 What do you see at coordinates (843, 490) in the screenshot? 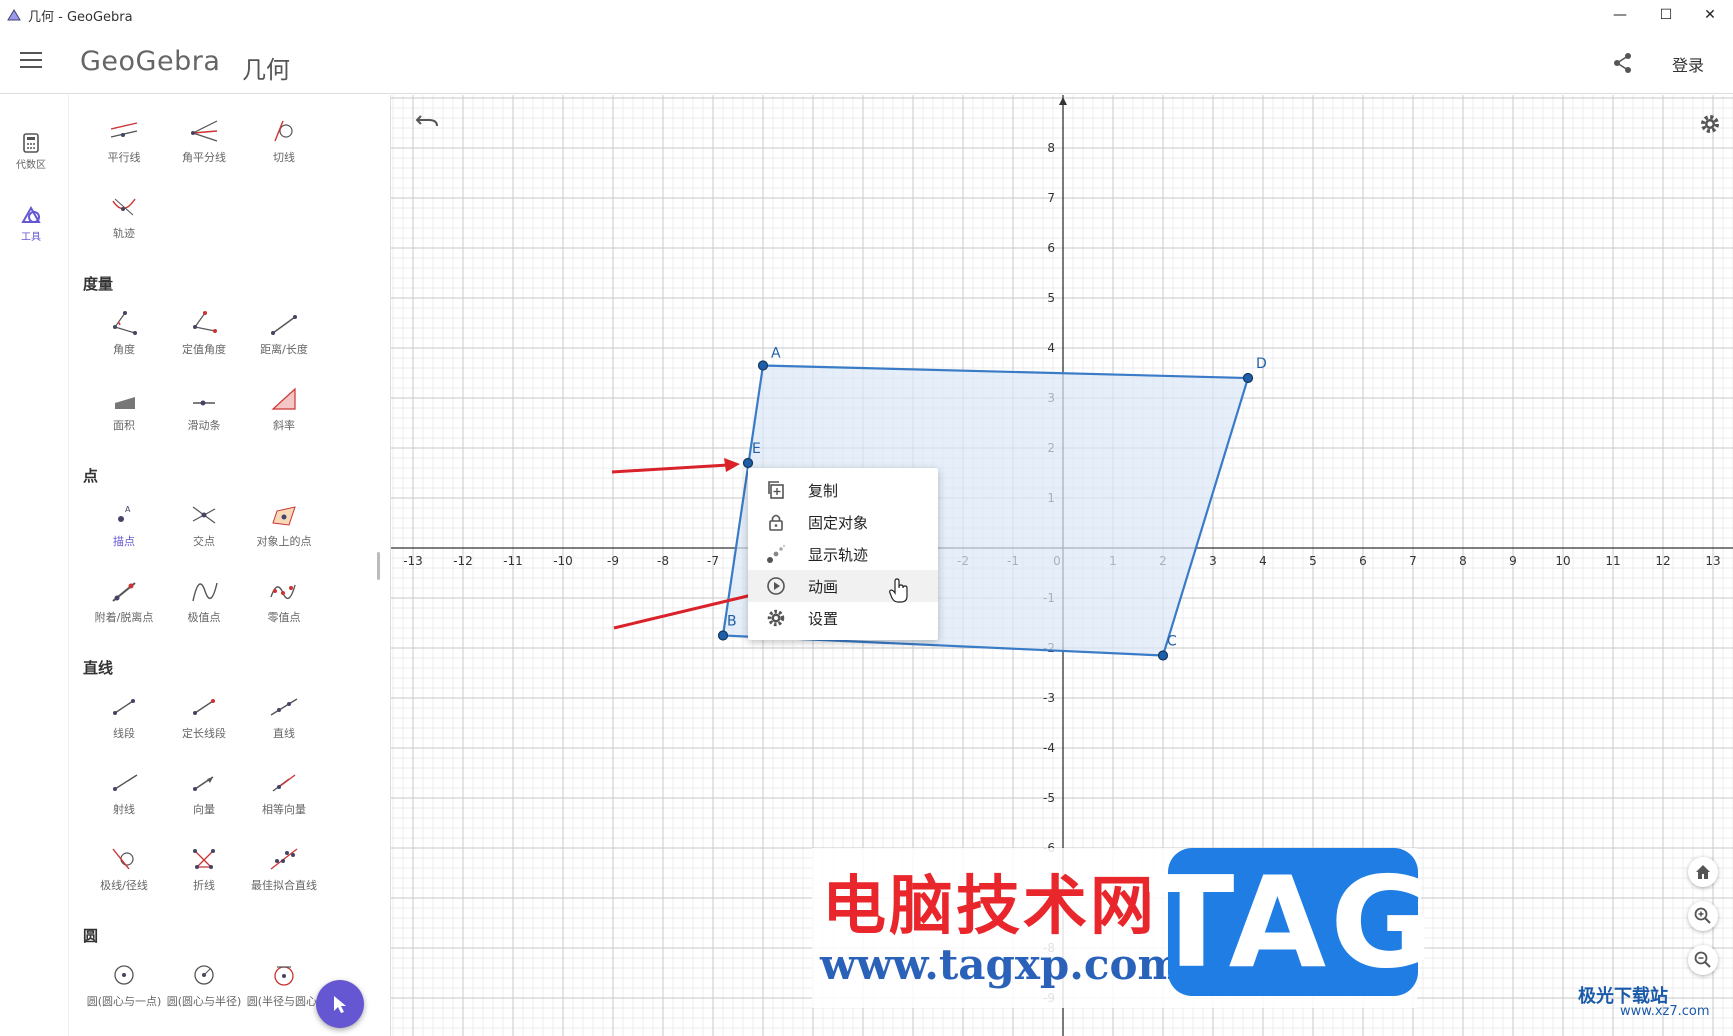
I see `ctx-copy: 复制` at bounding box center [843, 490].